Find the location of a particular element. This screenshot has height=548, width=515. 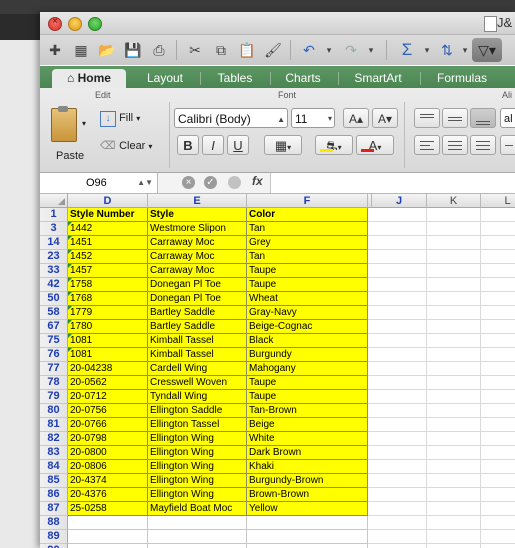

table-cell: White is located at coordinates (307, 439).